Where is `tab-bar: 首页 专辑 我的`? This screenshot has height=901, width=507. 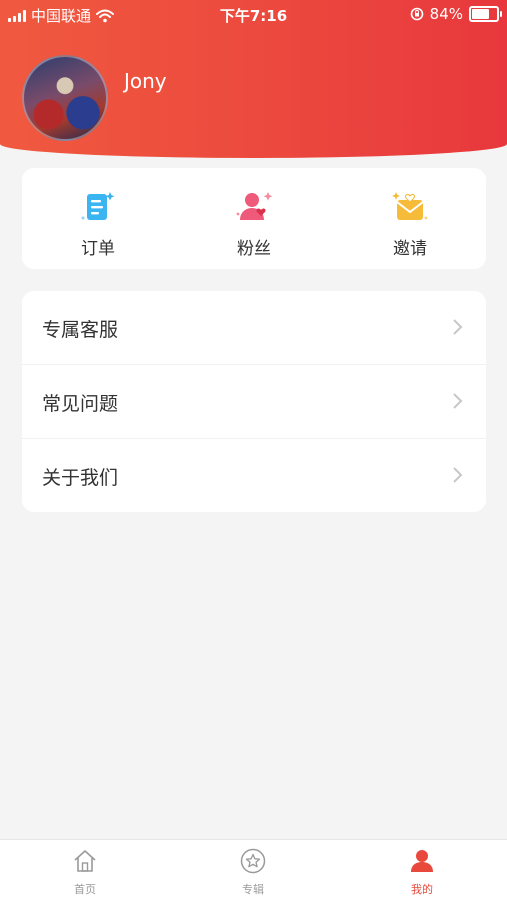
tab-bar: 首页 专辑 我的 is located at coordinates (253, 870).